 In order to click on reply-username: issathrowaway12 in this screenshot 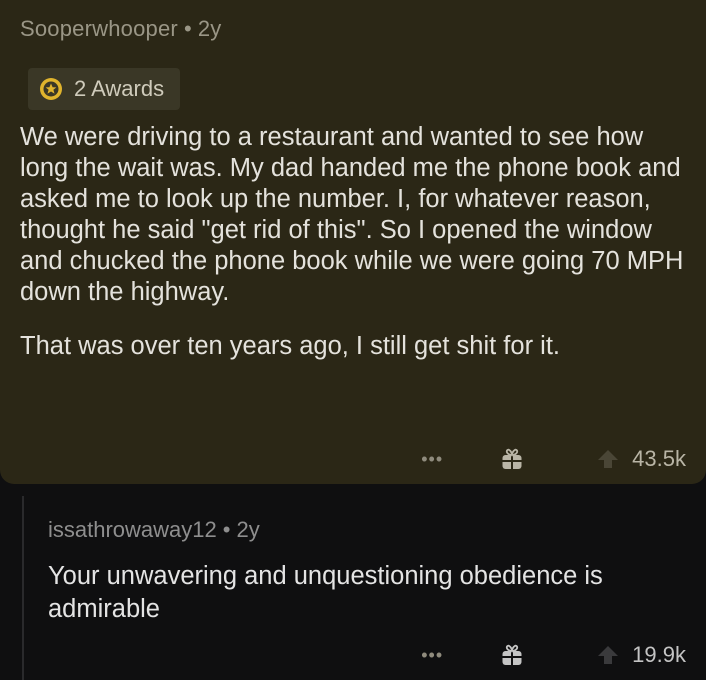, I will do `click(132, 529)`.